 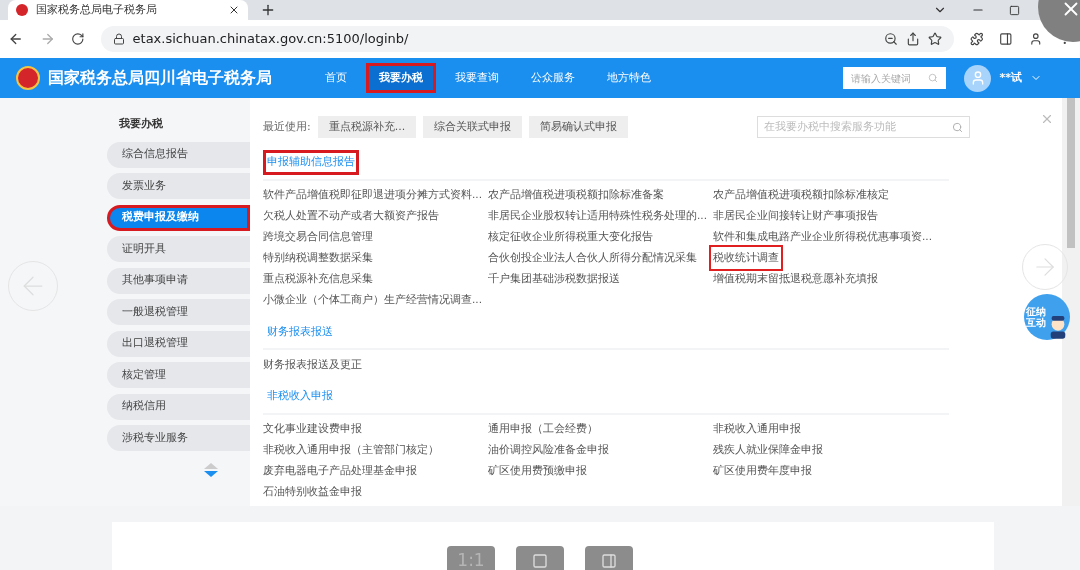 I want to click on recent-button: 综合关联式申报, so click(x=473, y=127).